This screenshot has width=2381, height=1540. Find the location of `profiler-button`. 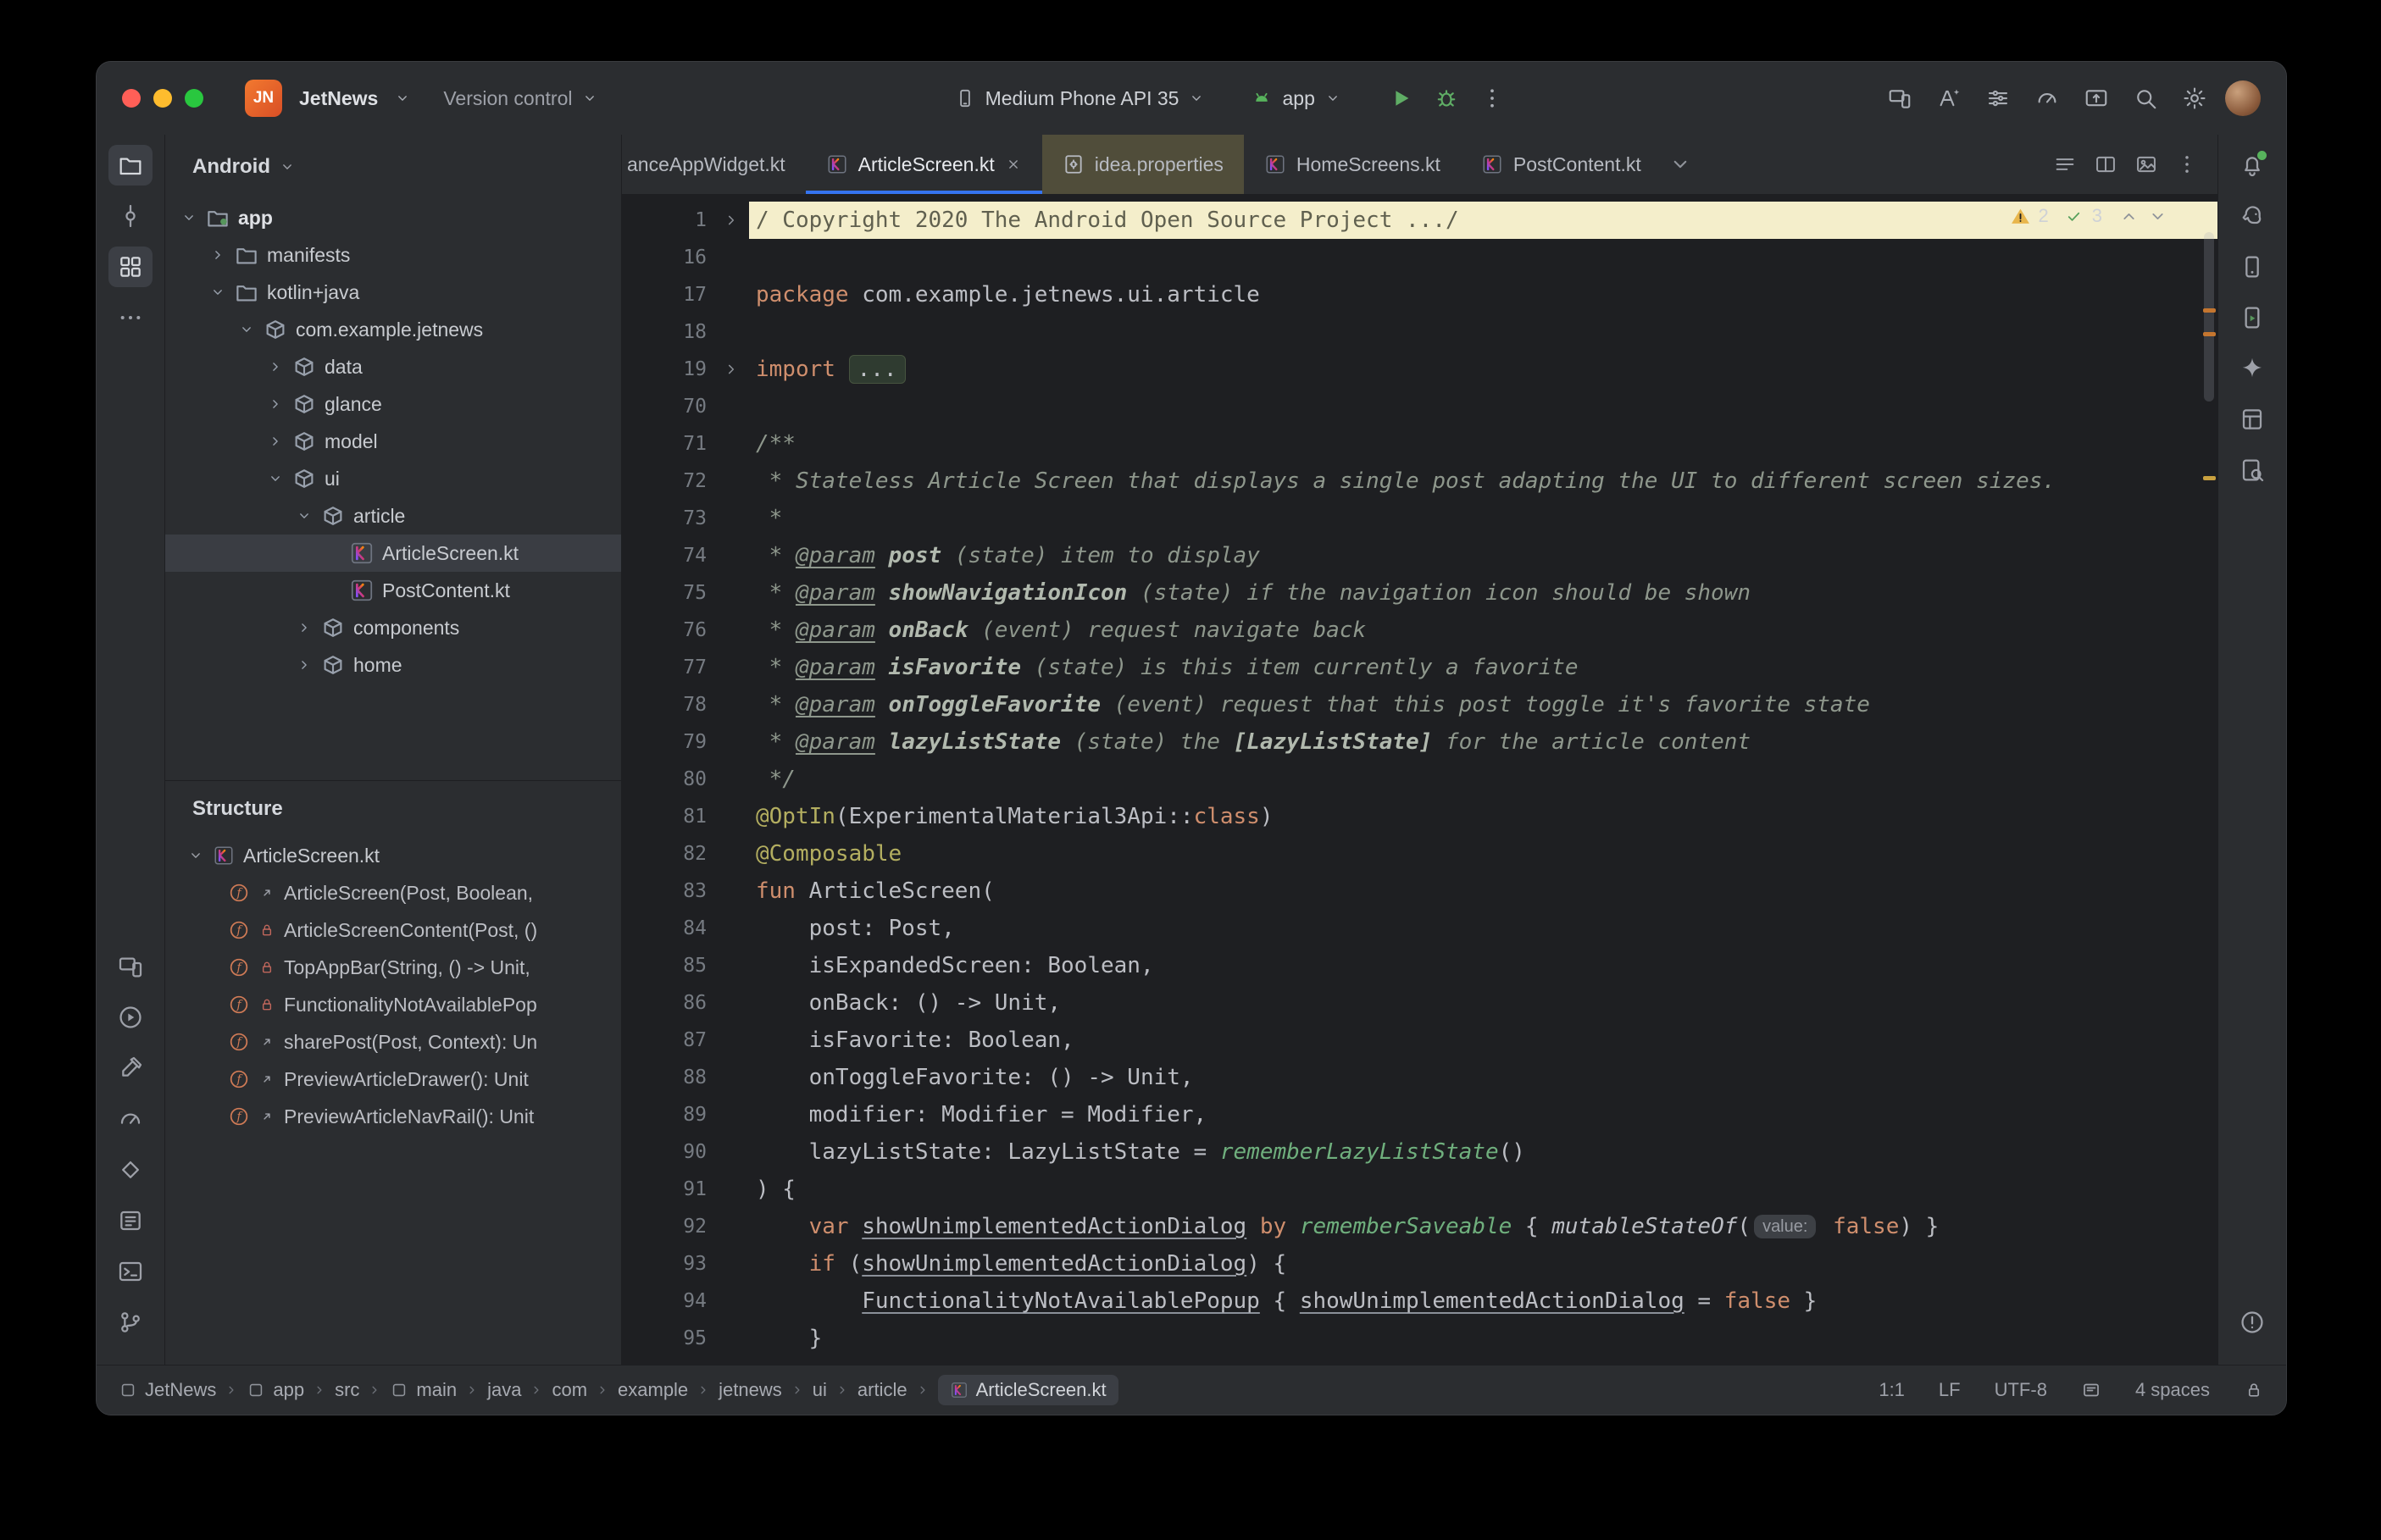

profiler-button is located at coordinates (2047, 98).